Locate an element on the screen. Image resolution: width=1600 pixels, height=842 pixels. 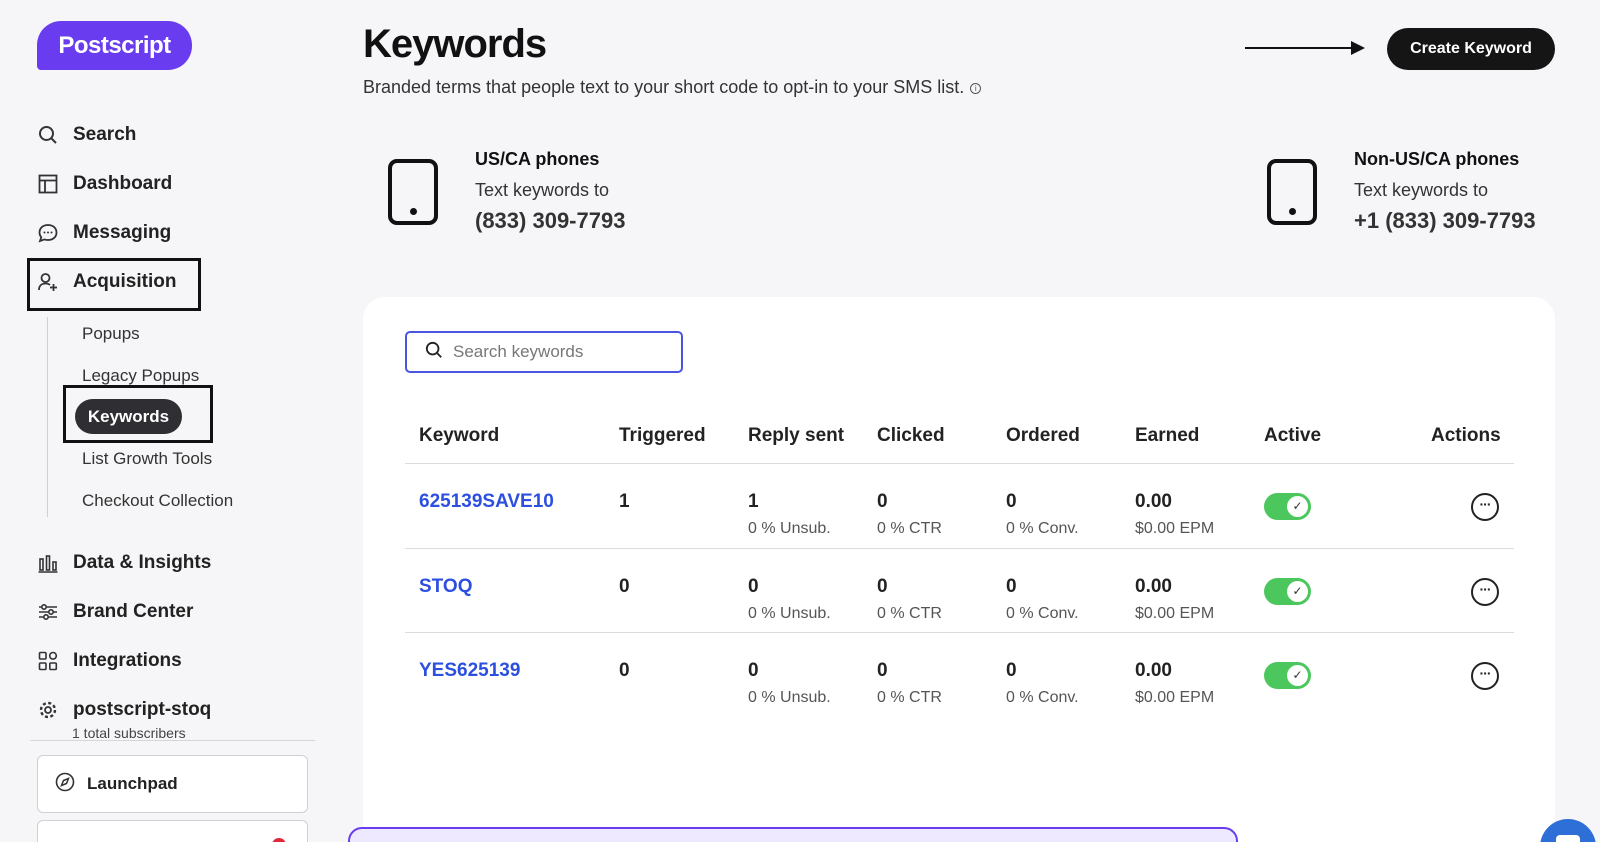
sidebar-divider is located at coordinates (172, 740).